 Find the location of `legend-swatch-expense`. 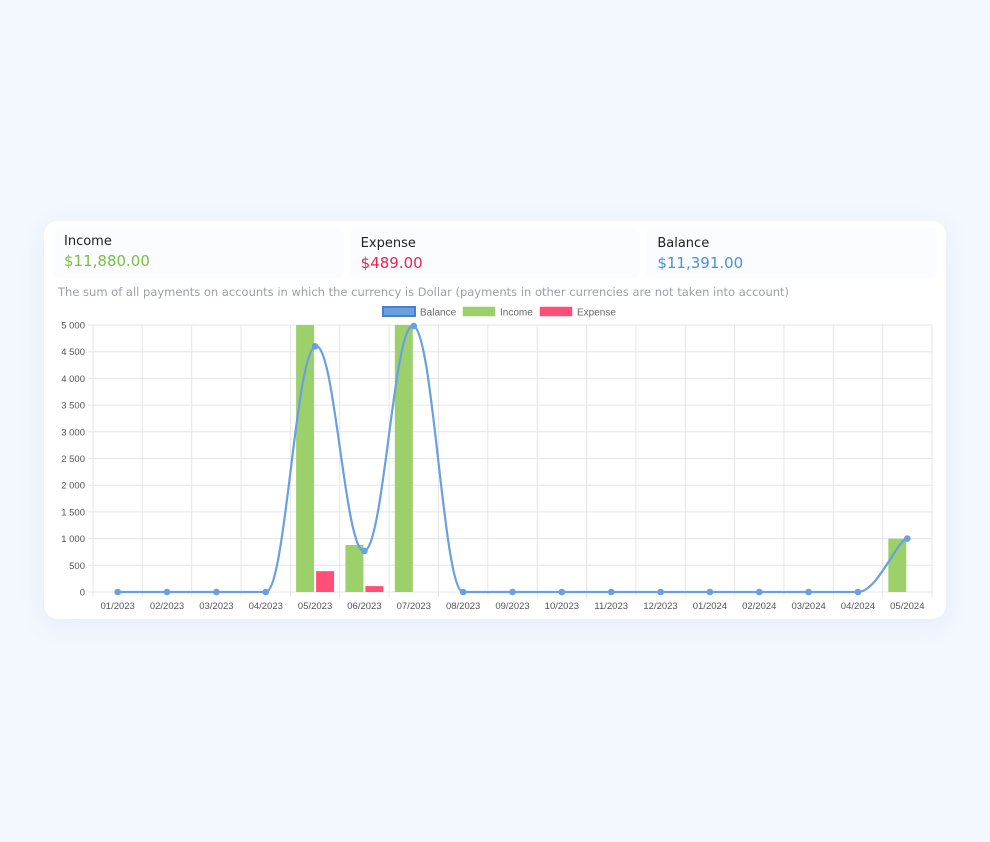

legend-swatch-expense is located at coordinates (556, 311).